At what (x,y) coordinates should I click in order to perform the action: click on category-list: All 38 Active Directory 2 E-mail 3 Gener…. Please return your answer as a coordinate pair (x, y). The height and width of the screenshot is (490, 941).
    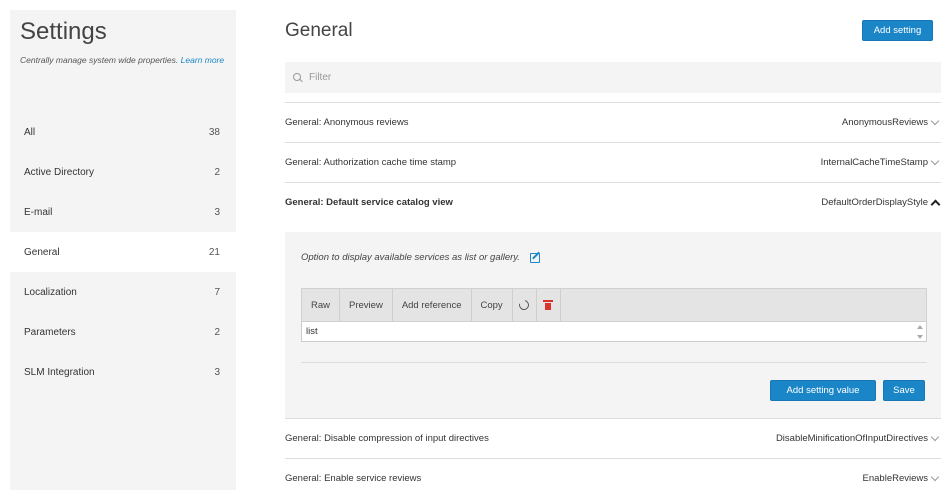
    Looking at the image, I should click on (123, 252).